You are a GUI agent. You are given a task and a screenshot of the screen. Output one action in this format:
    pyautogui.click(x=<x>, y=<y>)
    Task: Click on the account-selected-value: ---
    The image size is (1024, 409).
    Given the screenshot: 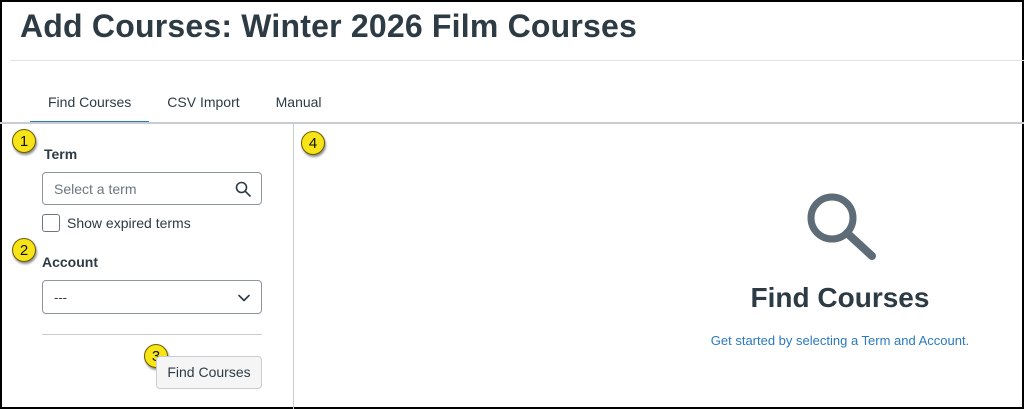 What is the action you would take?
    pyautogui.click(x=60, y=297)
    